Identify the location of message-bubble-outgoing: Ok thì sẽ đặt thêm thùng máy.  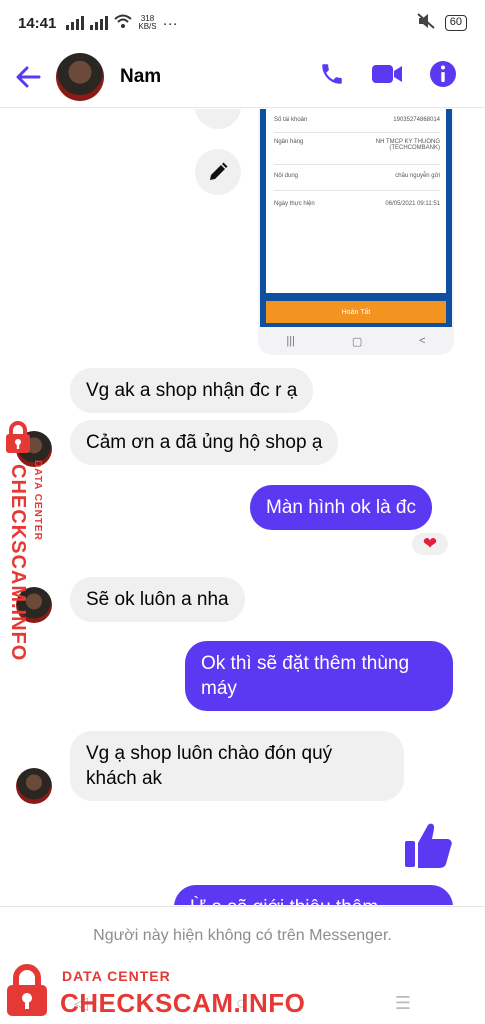
(319, 676).